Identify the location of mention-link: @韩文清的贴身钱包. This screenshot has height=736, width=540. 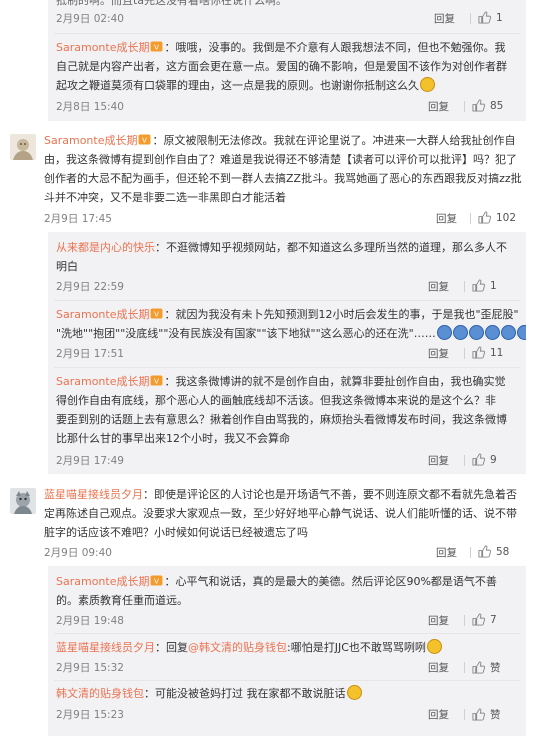
(237, 647).